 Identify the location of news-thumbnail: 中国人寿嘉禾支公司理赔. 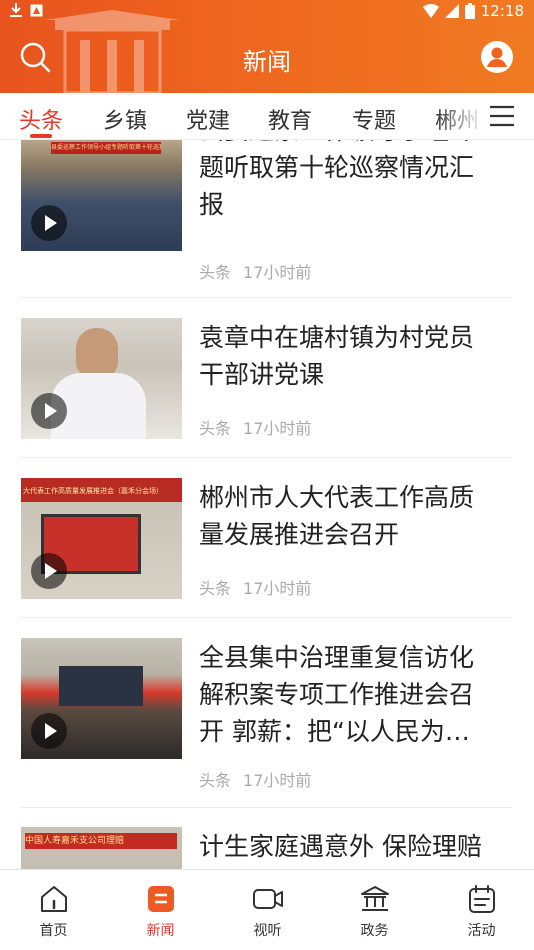
(101, 848).